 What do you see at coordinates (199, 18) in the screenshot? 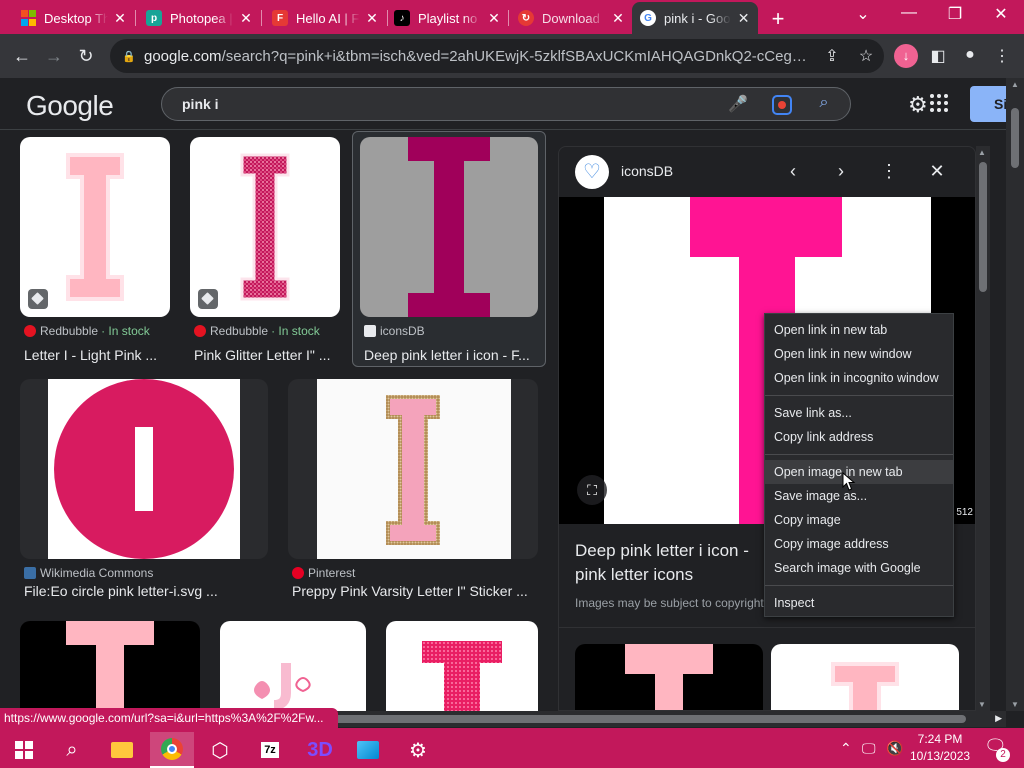
I see `tab-photopea: p Photopea | ✕` at bounding box center [199, 18].